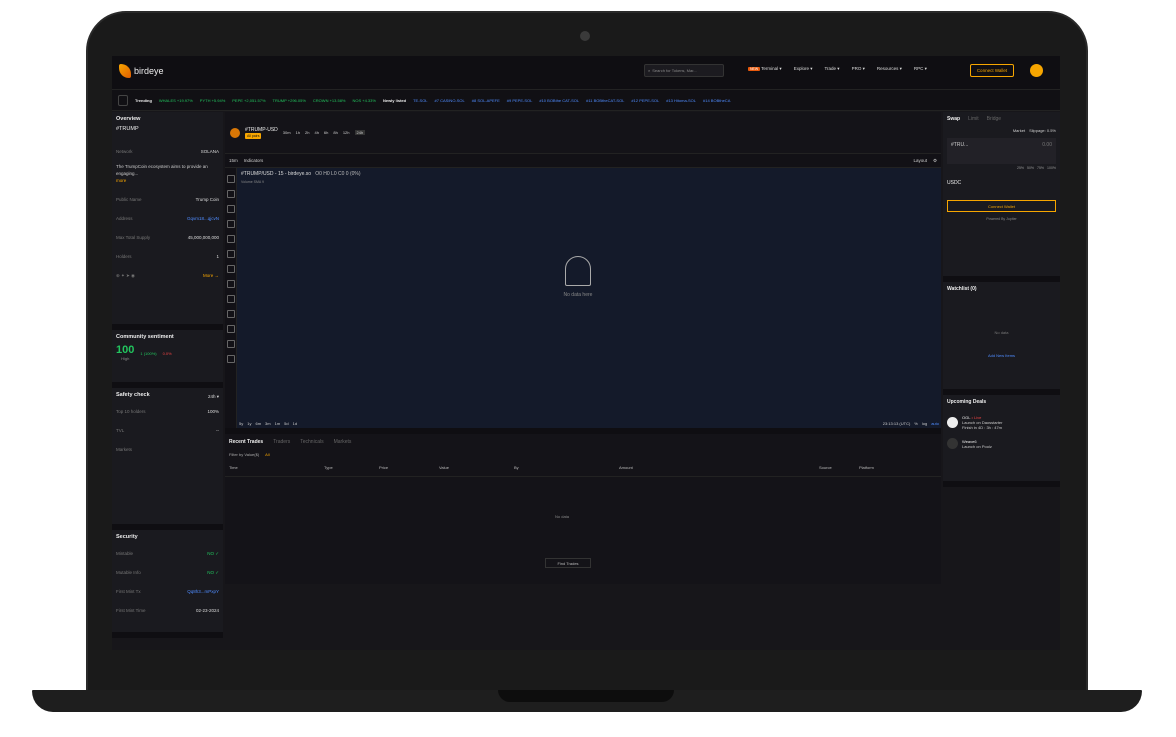 The height and width of the screenshot is (737, 1176). What do you see at coordinates (141, 71) in the screenshot?
I see `brand-logo: birdeye` at bounding box center [141, 71].